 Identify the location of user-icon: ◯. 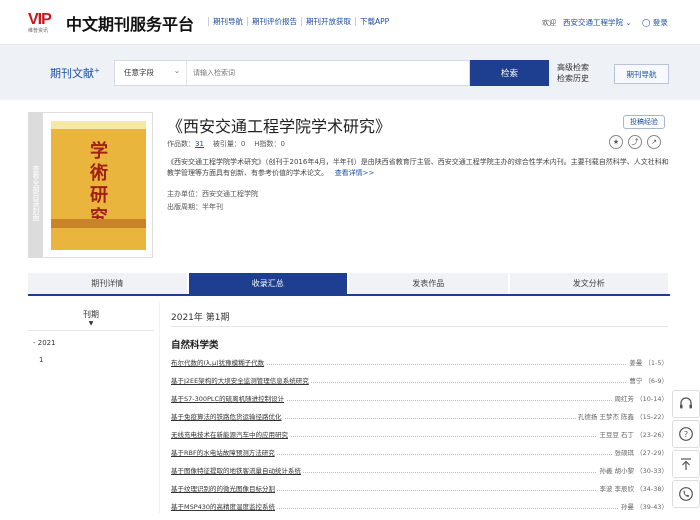
(646, 22).